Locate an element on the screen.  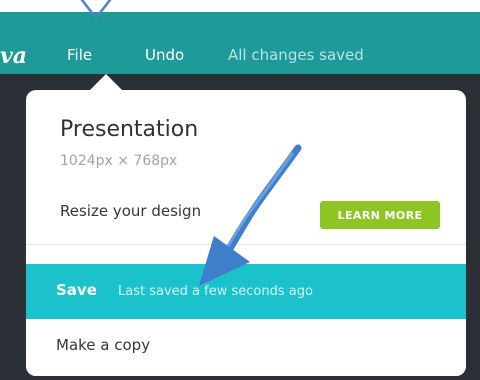
logo: va is located at coordinates (14, 56).